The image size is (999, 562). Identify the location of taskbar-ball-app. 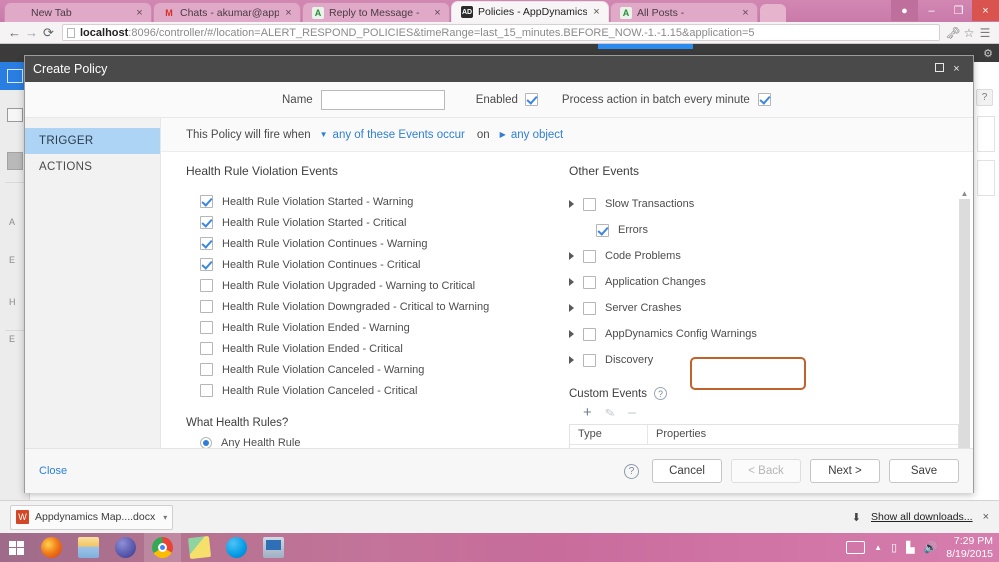
(125, 547).